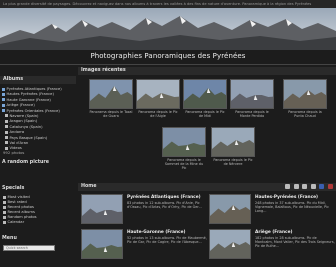  What do you see at coordinates (330, 186) in the screenshot?
I see `flag-en-icon` at bounding box center [330, 186].